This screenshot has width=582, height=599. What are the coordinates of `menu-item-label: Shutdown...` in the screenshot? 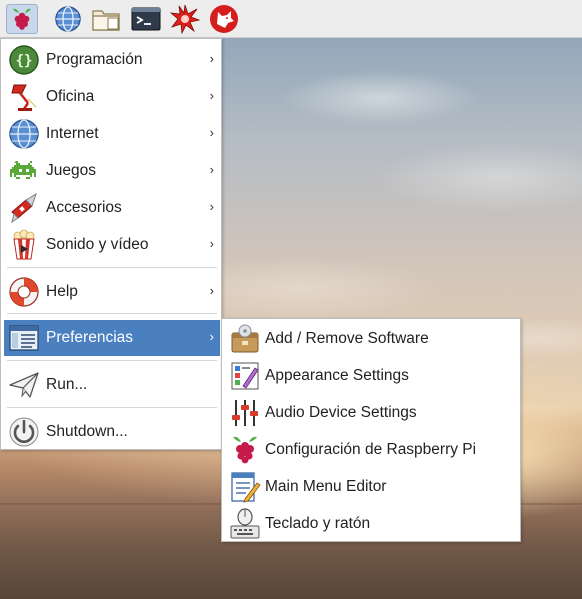 It's located at (87, 431).